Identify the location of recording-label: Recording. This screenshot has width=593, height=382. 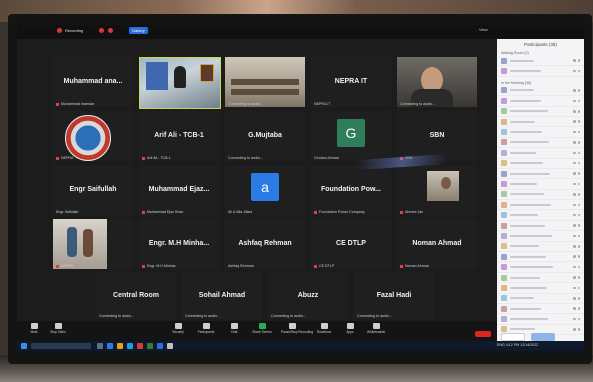
(74, 30).